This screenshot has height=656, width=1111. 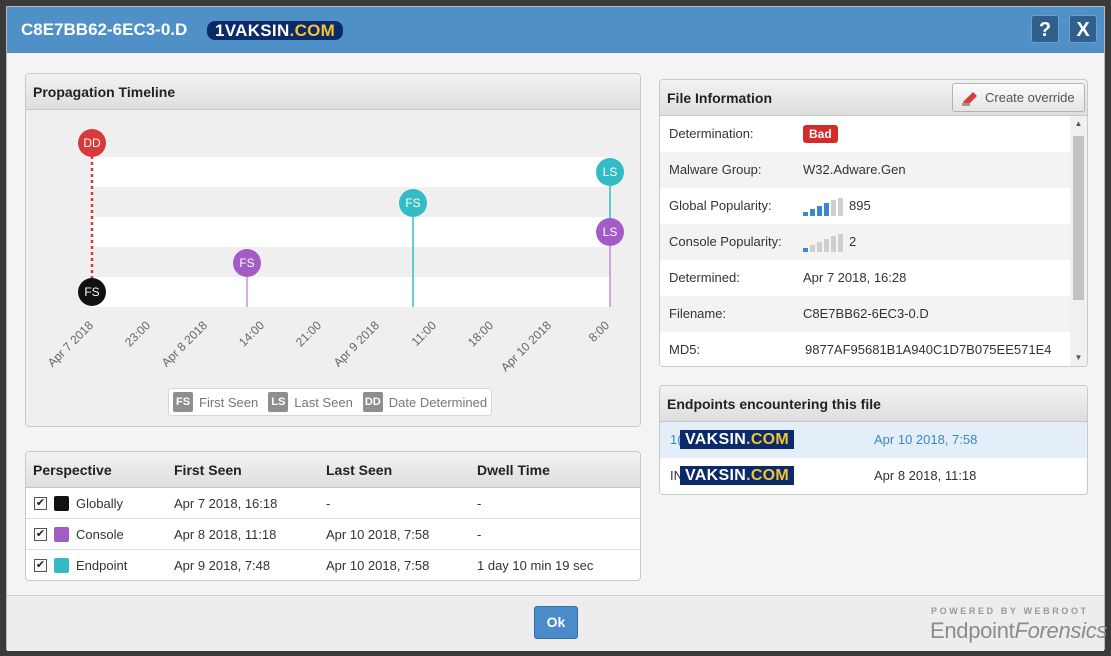 I want to click on timeline-header: Propagation Timeline, so click(x=333, y=92).